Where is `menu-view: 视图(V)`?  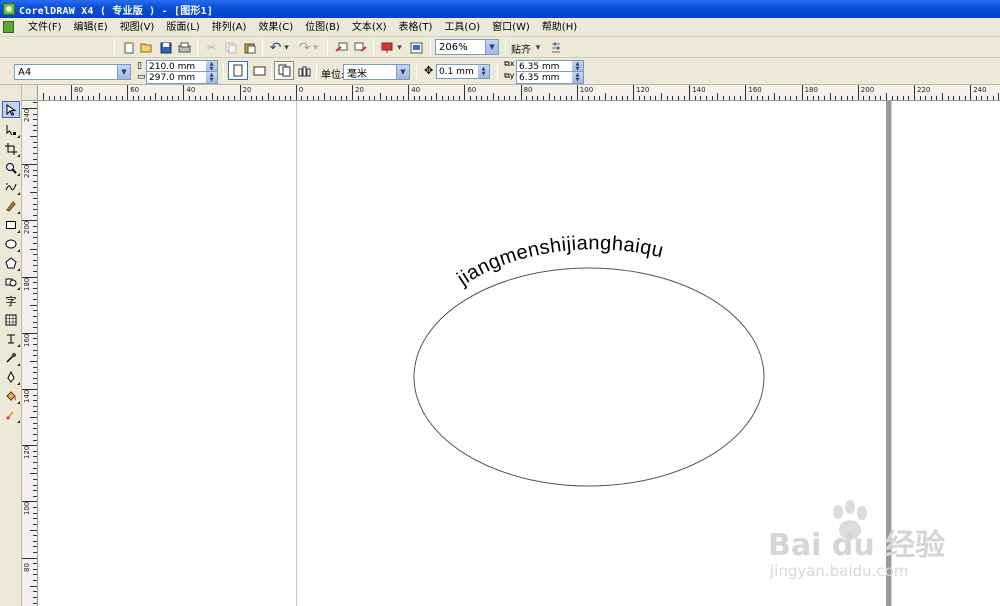 menu-view: 视图(V) is located at coordinates (137, 27).